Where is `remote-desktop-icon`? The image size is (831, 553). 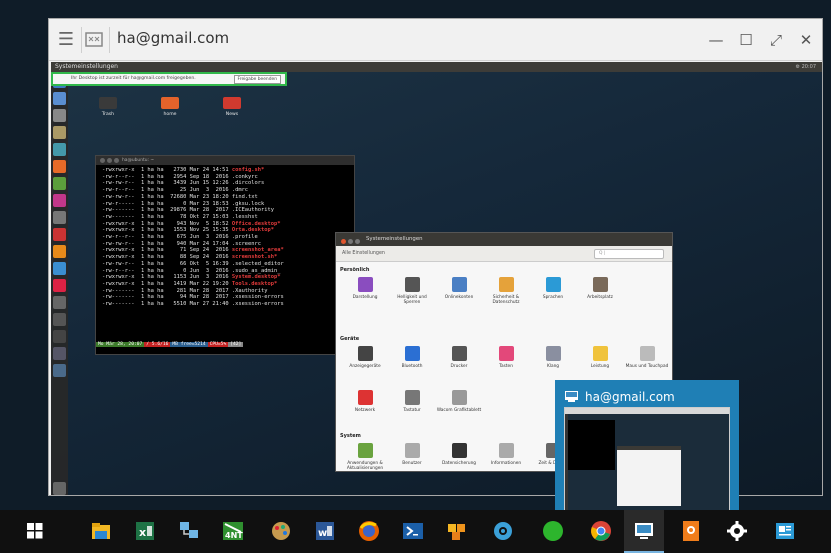
remote-desktop-icon is located at coordinates (644, 531).